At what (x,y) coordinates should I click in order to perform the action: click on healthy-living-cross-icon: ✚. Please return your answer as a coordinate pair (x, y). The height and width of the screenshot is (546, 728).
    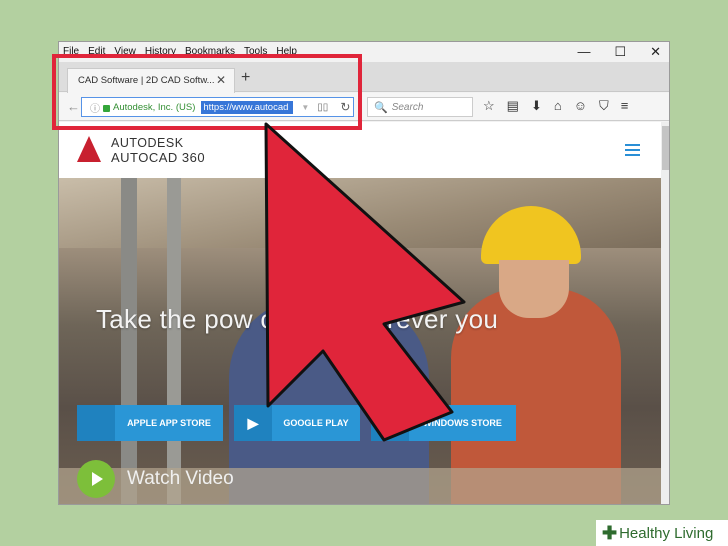
    Looking at the image, I should click on (610, 532).